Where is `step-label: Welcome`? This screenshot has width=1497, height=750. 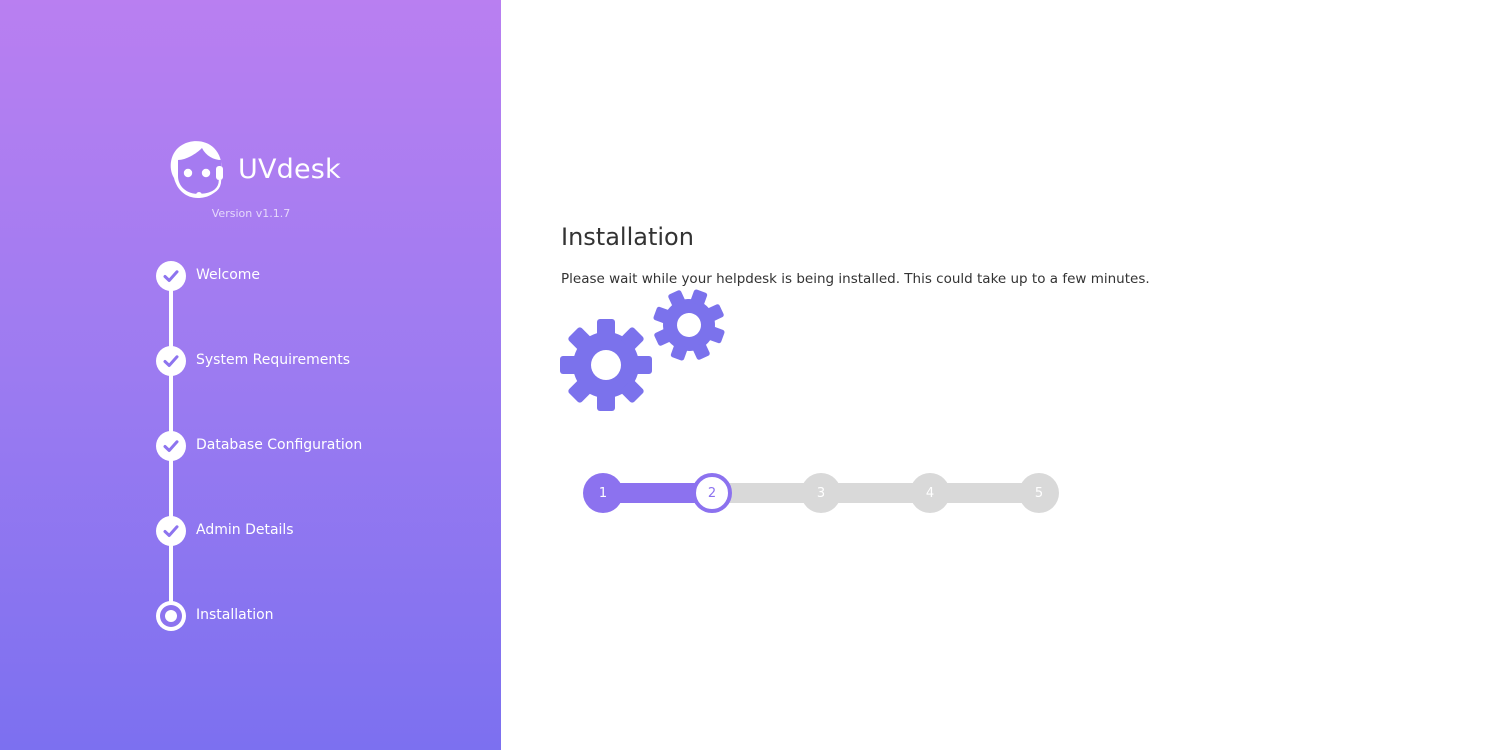
step-label: Welcome is located at coordinates (228, 275).